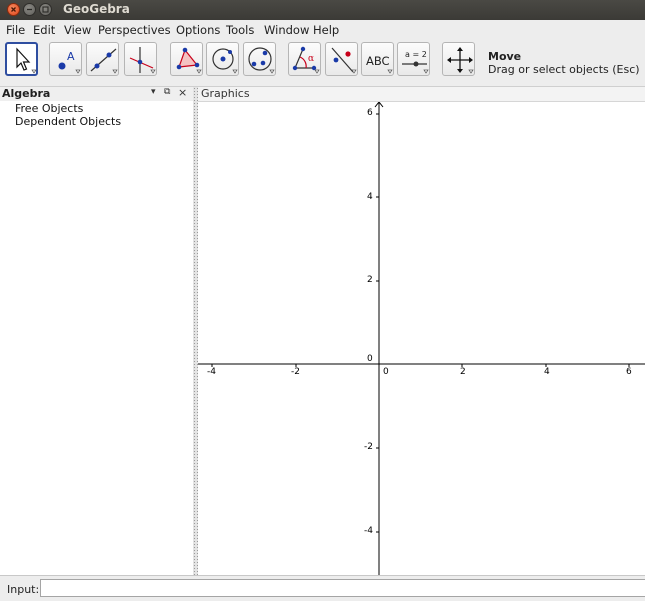 The image size is (645, 601). Describe the element at coordinates (463, 372) in the screenshot. I see `x-tick-label: 2` at that location.